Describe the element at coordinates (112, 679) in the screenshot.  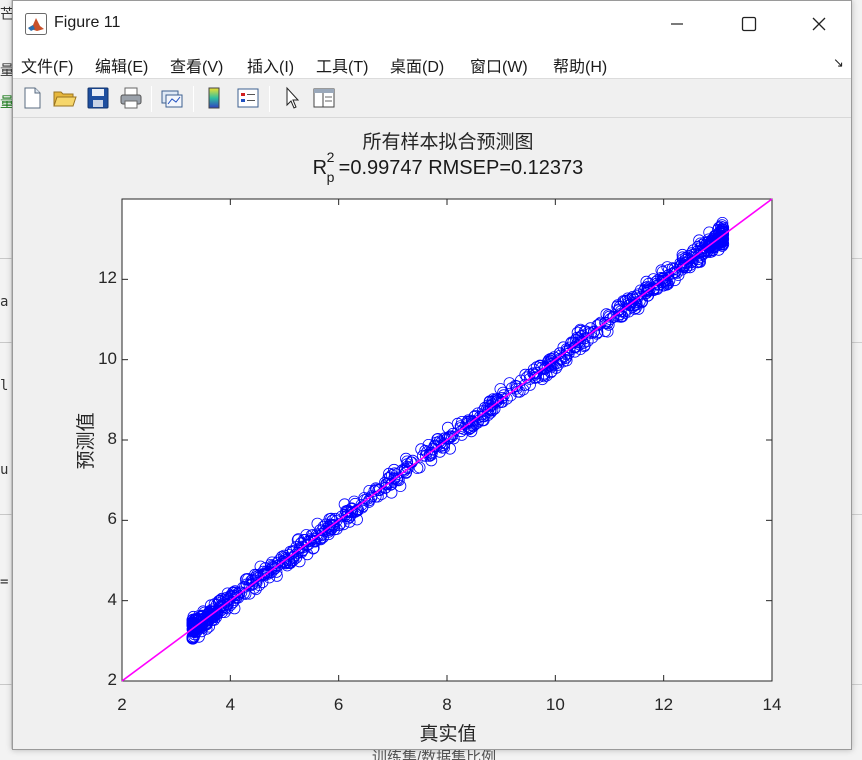
I see `y-tick-label: 2` at that location.